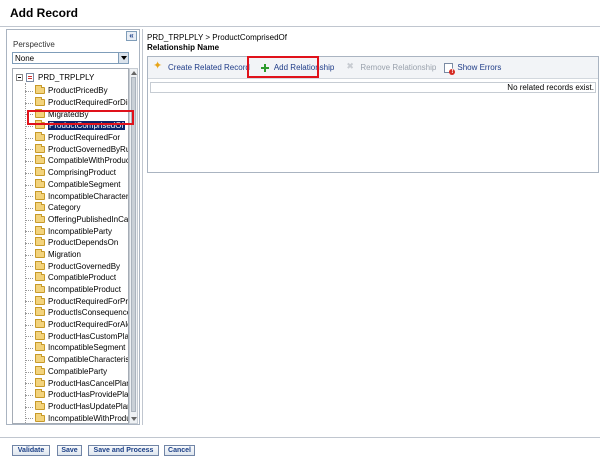 The height and width of the screenshot is (460, 600). Describe the element at coordinates (70, 103) in the screenshot. I see `tree-item: ProductRequiredForDis` at that location.